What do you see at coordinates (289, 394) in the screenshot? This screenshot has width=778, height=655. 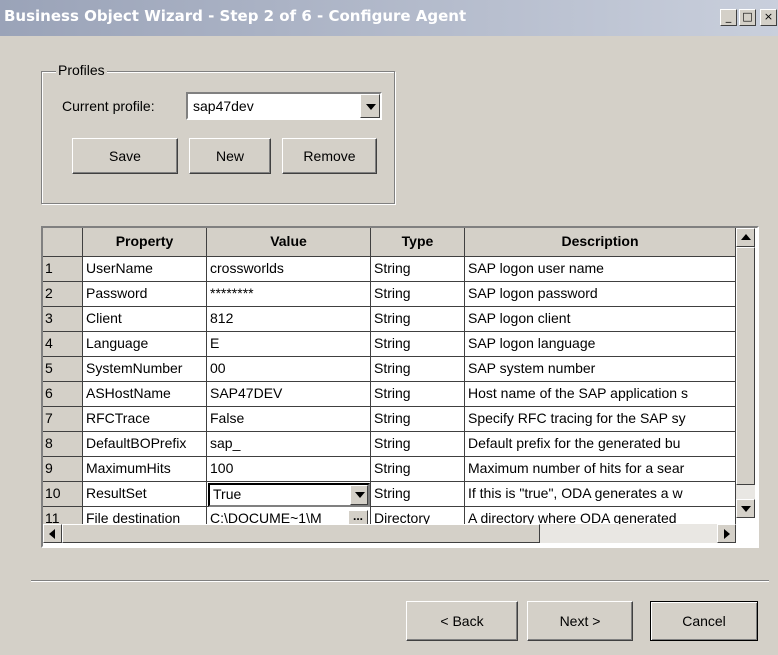 I see `cell-value: SAP47DEV` at bounding box center [289, 394].